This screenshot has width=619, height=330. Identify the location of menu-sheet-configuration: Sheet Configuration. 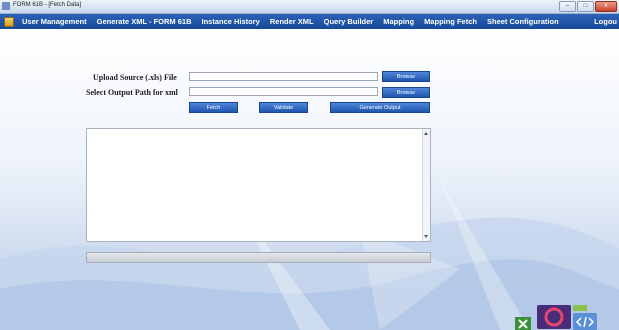
(523, 21).